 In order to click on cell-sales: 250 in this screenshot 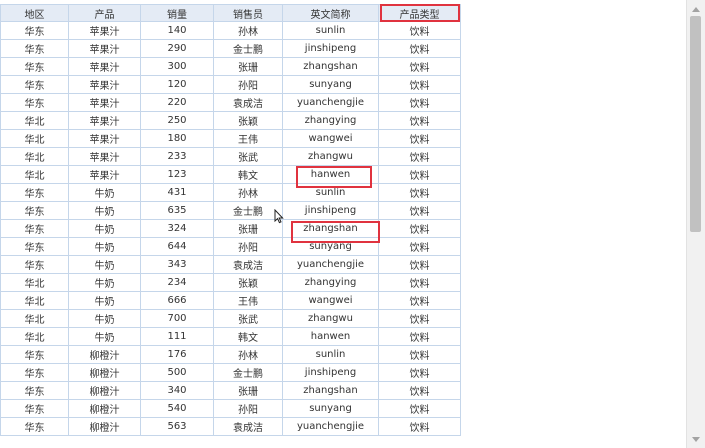, I will do `click(177, 120)`.